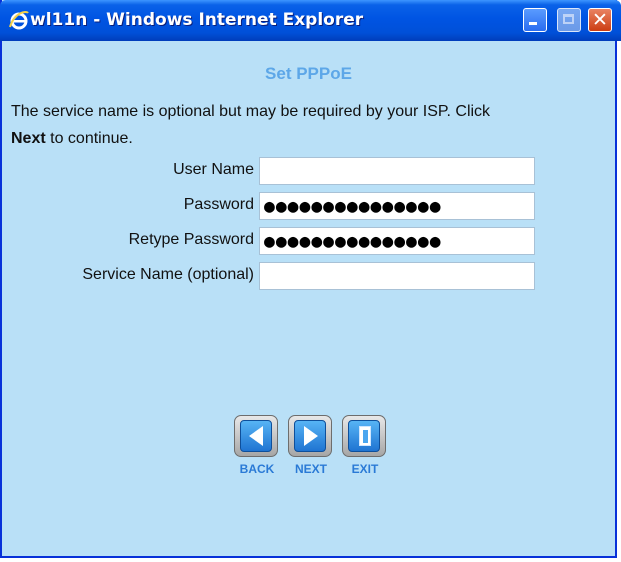 The height and width of the screenshot is (562, 621). Describe the element at coordinates (308, 73) in the screenshot. I see `page-title: Set PPPoE` at that location.